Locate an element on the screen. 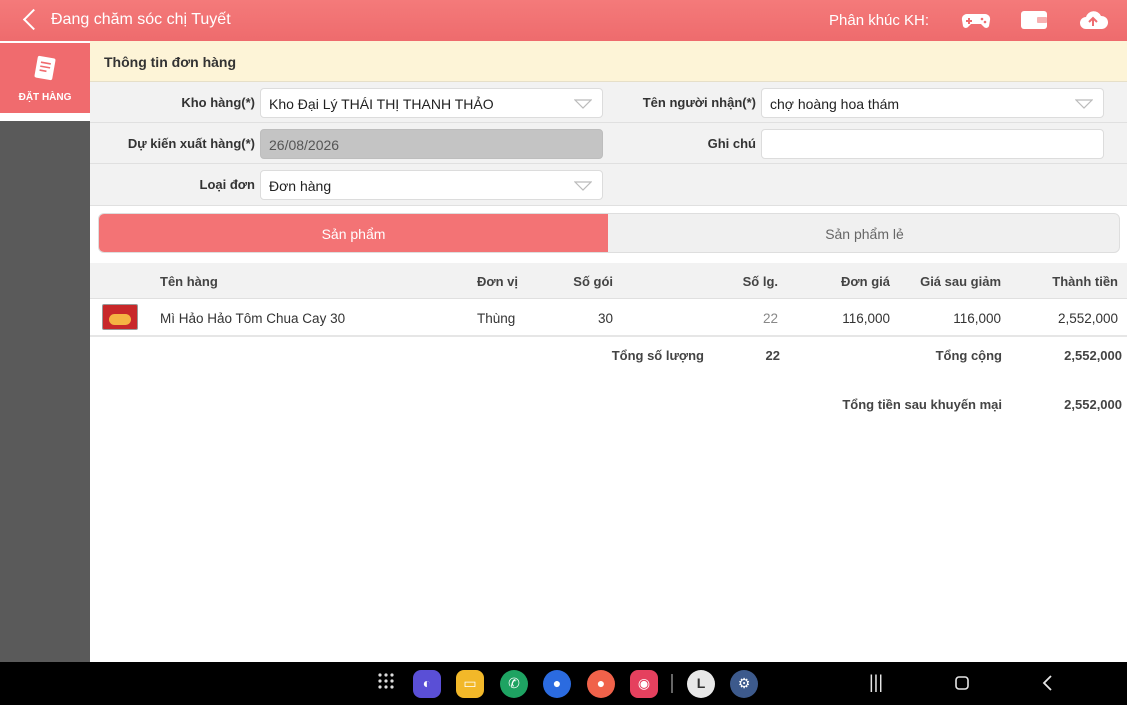  total-qty-label: Tổng số lượng is located at coordinates (657, 355).